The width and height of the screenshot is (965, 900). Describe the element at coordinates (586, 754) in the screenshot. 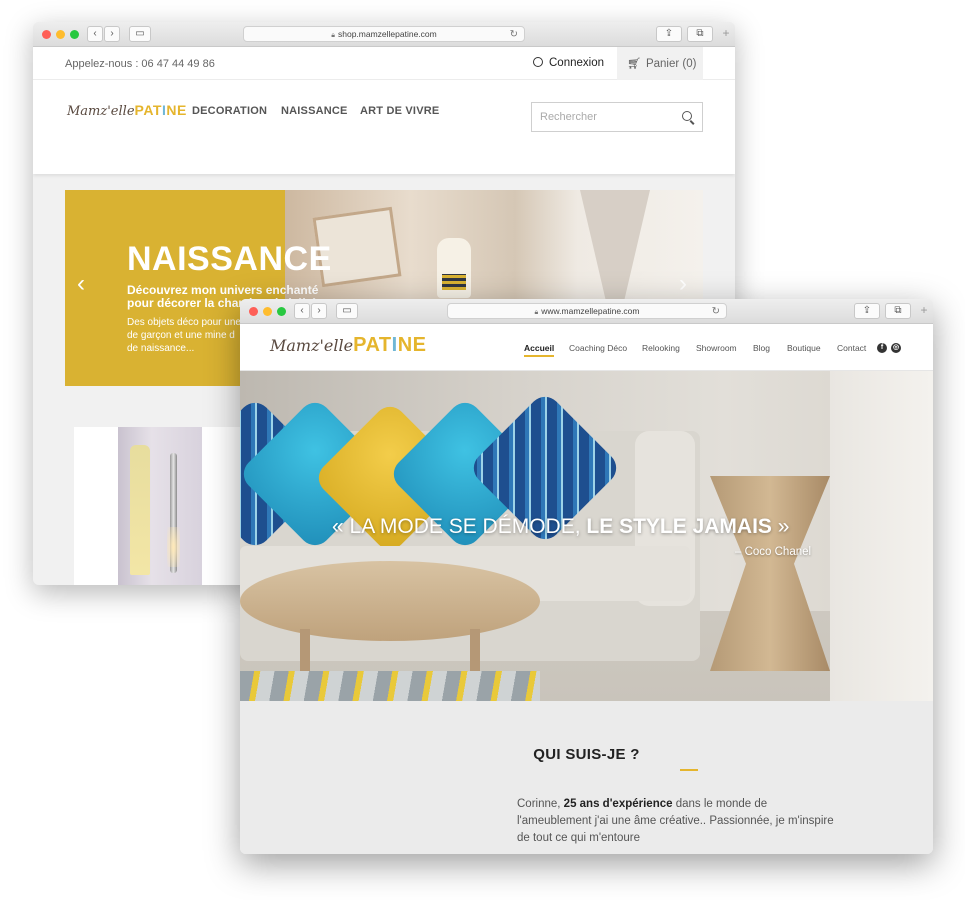

I see `about-title: QUI SUIS-JE ?` at that location.